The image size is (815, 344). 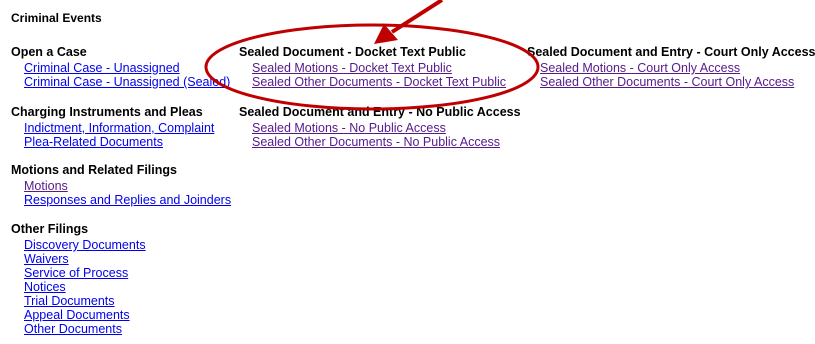 I want to click on link-other-documents: Other Documents, so click(x=85, y=329).